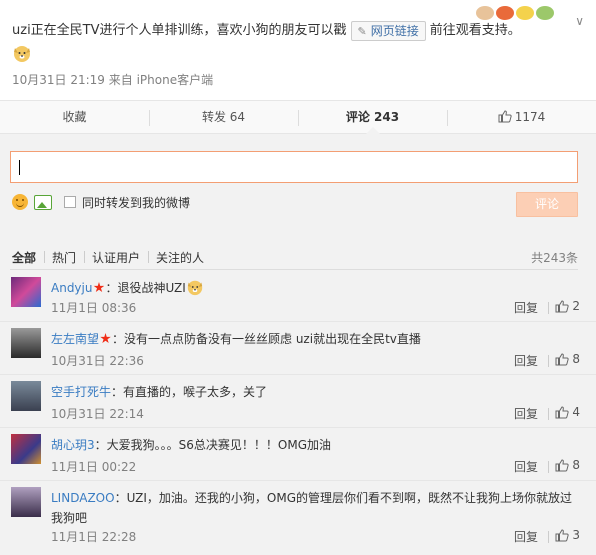 The width and height of the screenshot is (596, 555). I want to click on composer-toolbar: 同时转发到我的微博, so click(101, 202).